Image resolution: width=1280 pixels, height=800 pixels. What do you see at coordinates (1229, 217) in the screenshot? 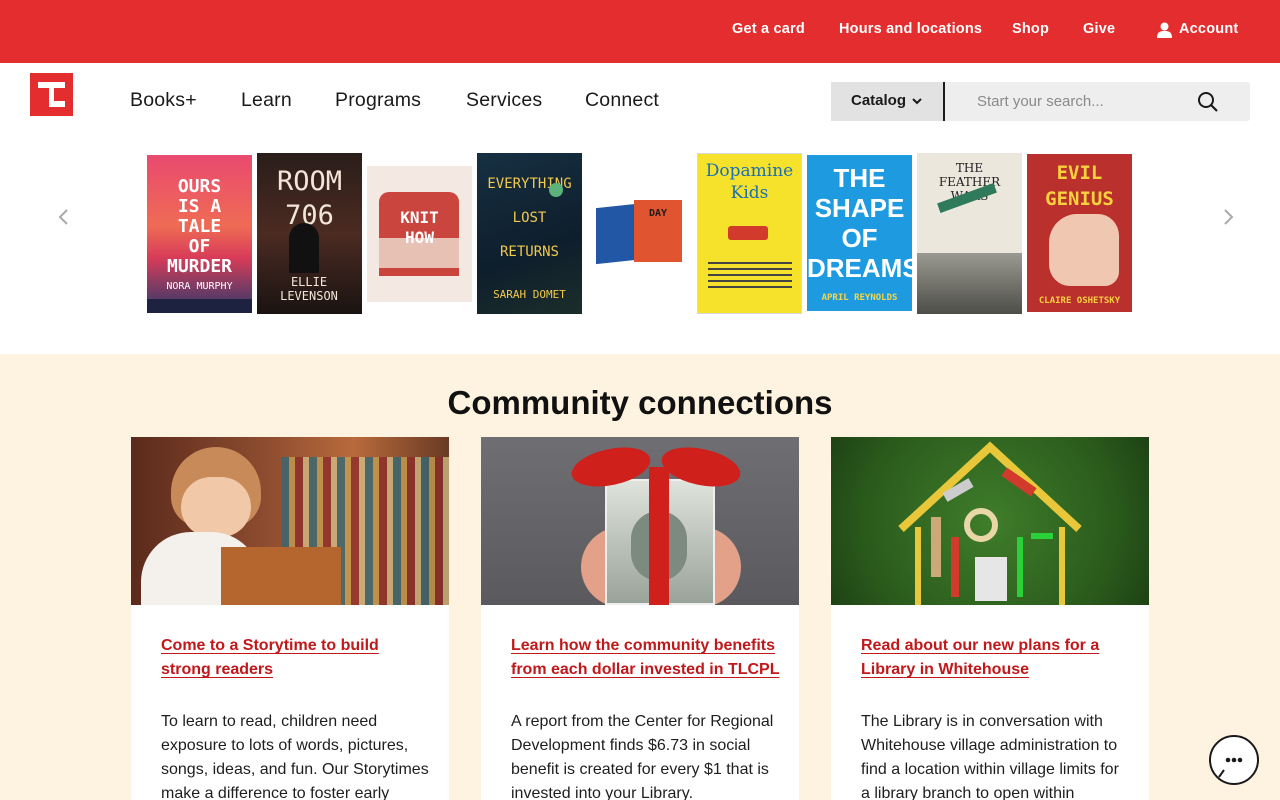
I see `carousel-next-icon` at bounding box center [1229, 217].